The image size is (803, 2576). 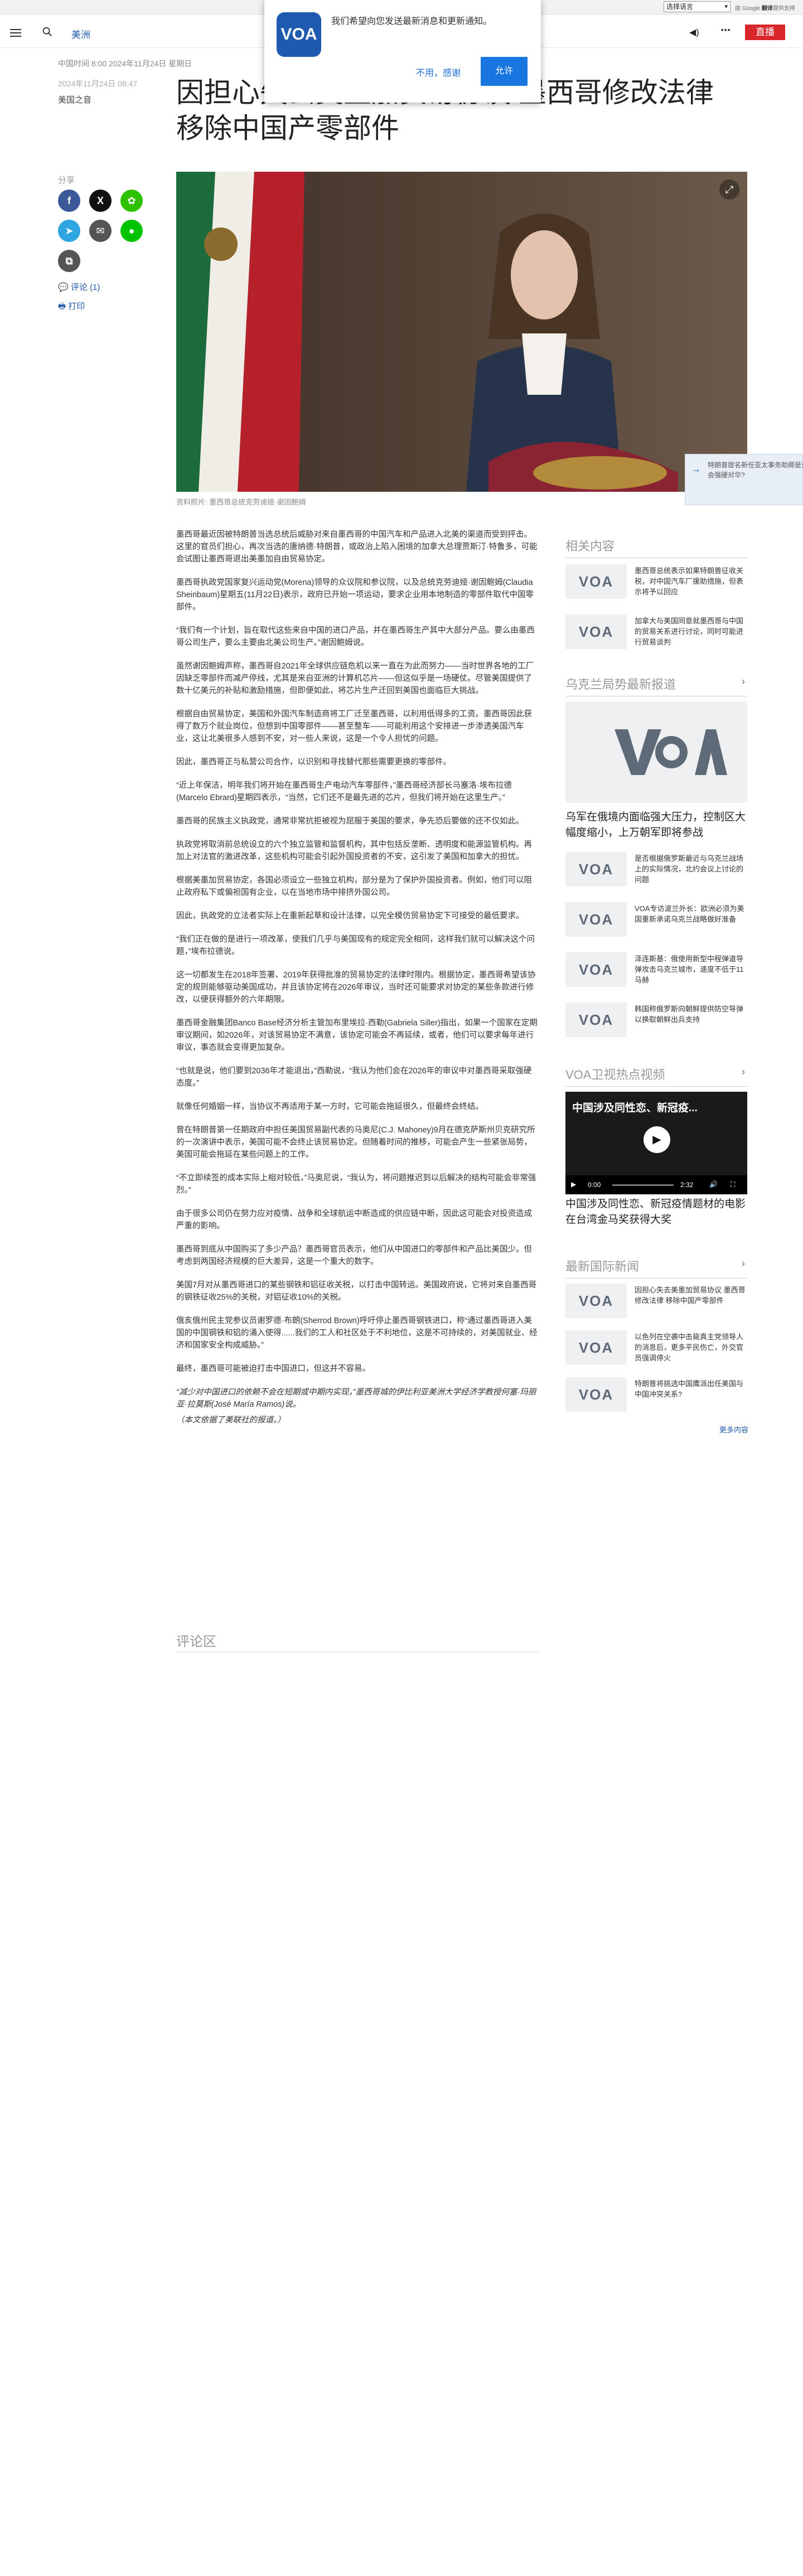 What do you see at coordinates (657, 1139) in the screenshot?
I see `play-icon: ▶` at bounding box center [657, 1139].